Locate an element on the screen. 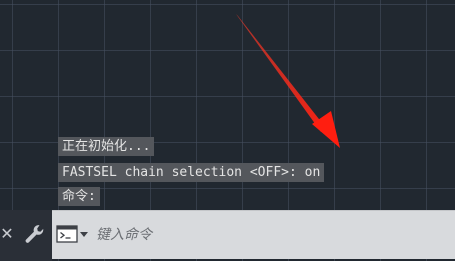 This screenshot has height=261, width=455. customize-button is located at coordinates (34, 234).